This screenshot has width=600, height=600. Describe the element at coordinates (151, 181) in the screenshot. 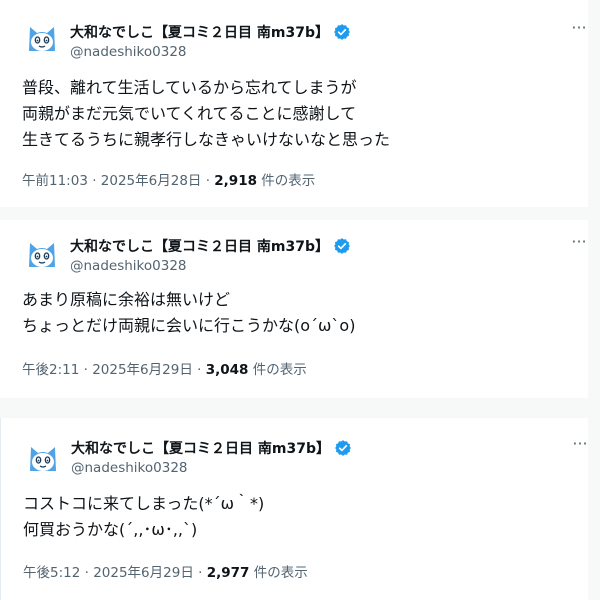

I see `post-date: 2025年6月28日` at that location.